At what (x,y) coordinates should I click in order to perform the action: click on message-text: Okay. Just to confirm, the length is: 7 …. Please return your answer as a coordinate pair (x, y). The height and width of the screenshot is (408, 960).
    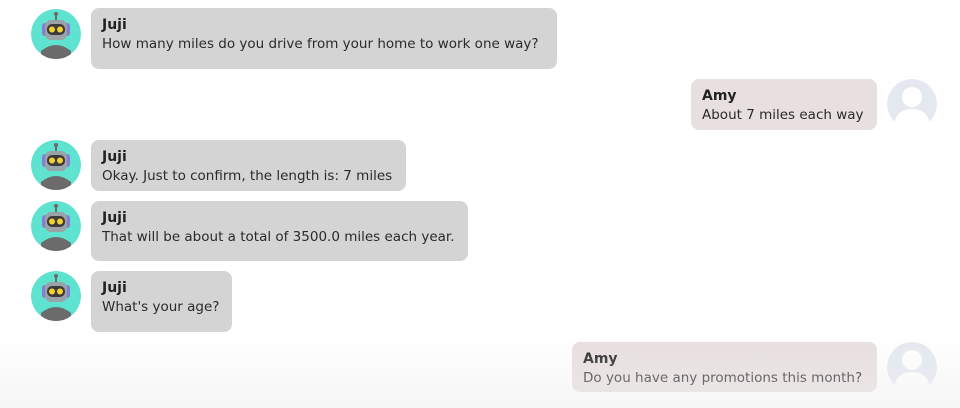
    Looking at the image, I should click on (247, 176).